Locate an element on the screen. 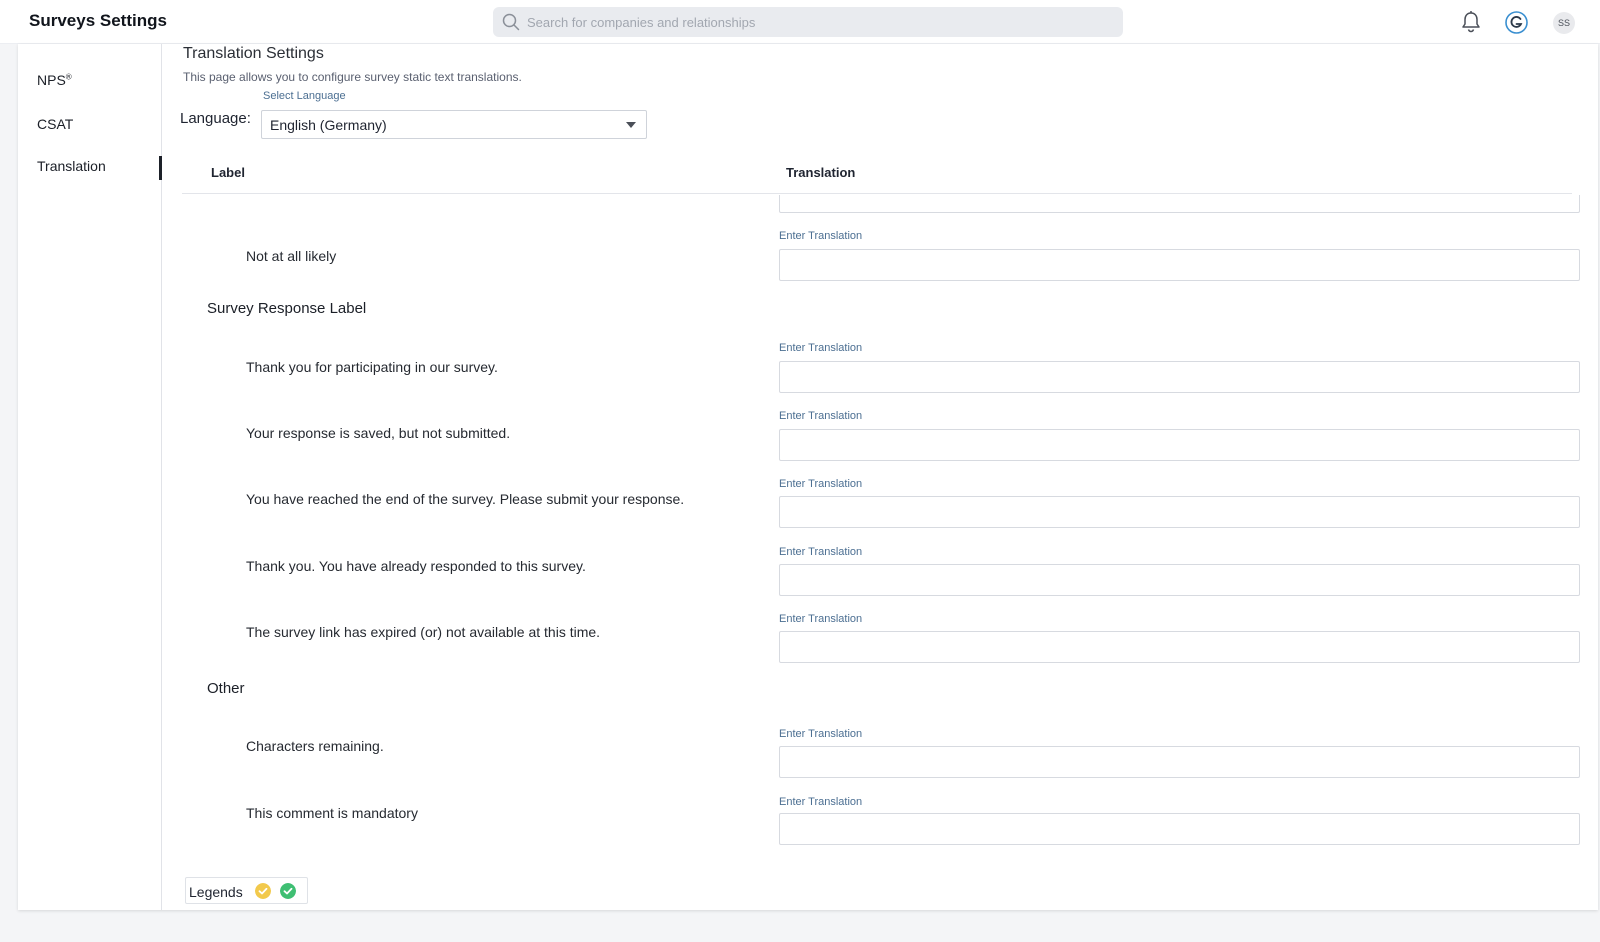  search-input is located at coordinates (817, 22).